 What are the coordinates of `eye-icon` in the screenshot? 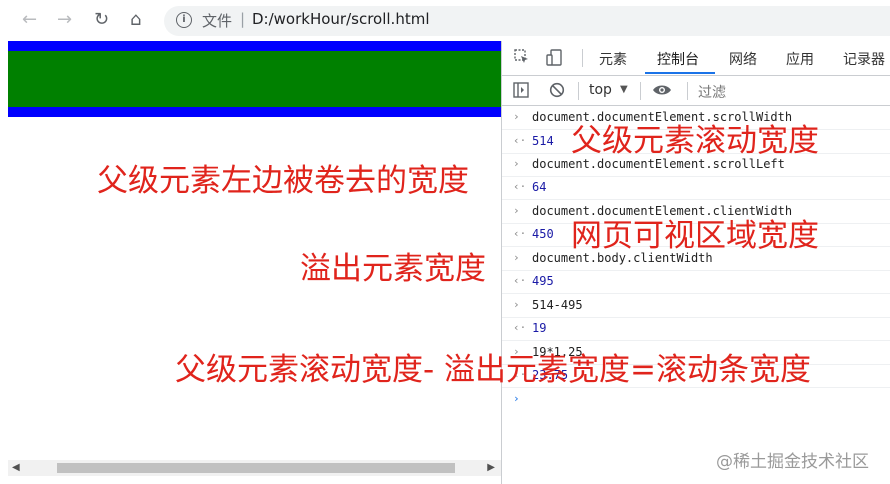 It's located at (662, 92).